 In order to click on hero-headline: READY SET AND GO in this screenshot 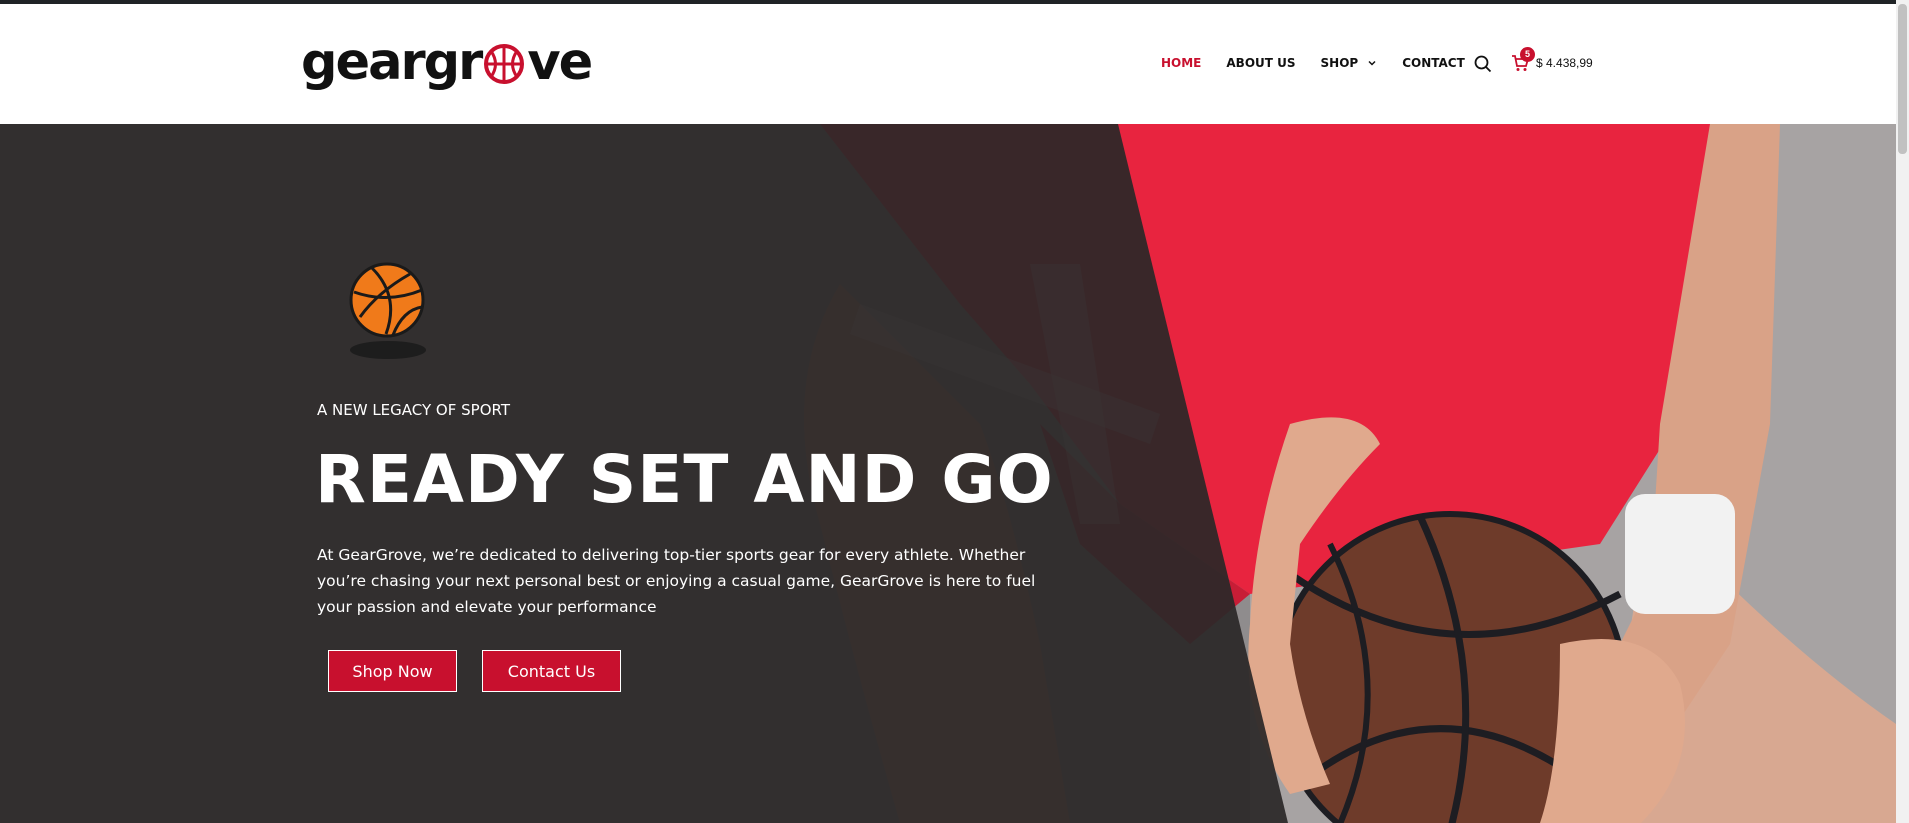, I will do `click(684, 479)`.